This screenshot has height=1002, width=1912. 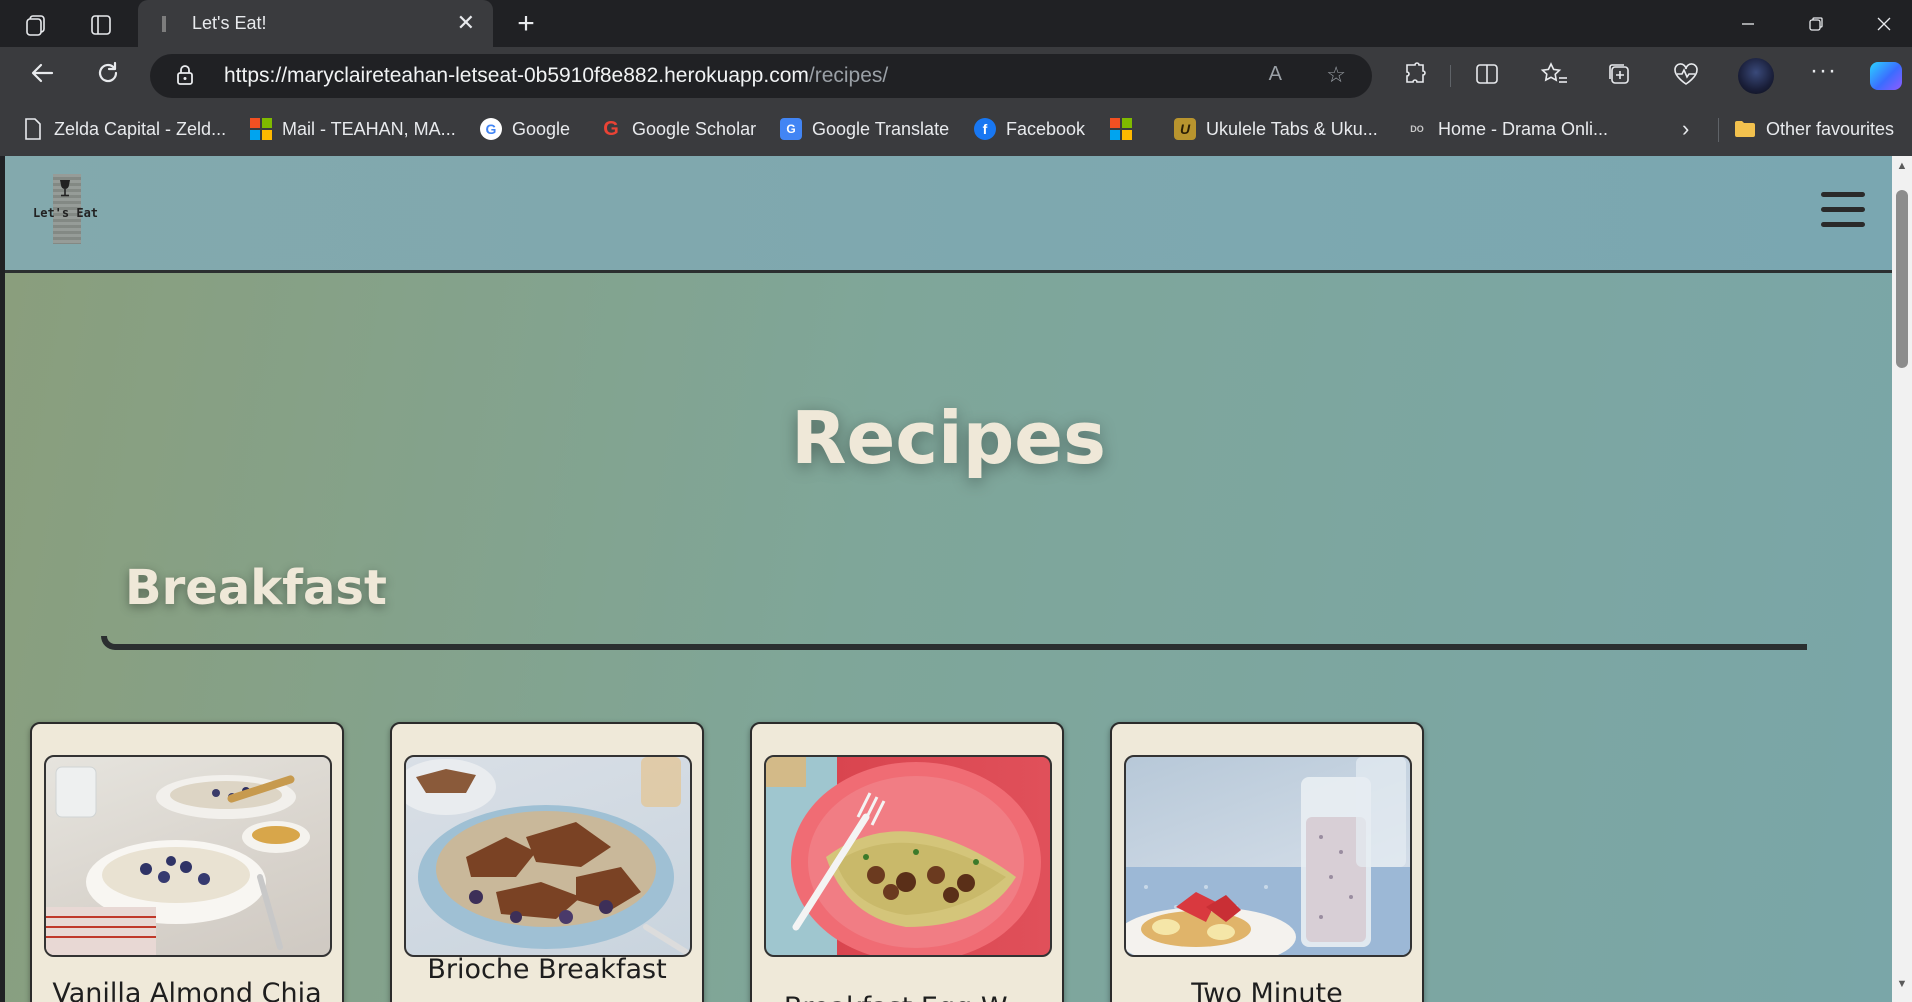 What do you see at coordinates (1881, 23) in the screenshot?
I see `close-window-icon` at bounding box center [1881, 23].